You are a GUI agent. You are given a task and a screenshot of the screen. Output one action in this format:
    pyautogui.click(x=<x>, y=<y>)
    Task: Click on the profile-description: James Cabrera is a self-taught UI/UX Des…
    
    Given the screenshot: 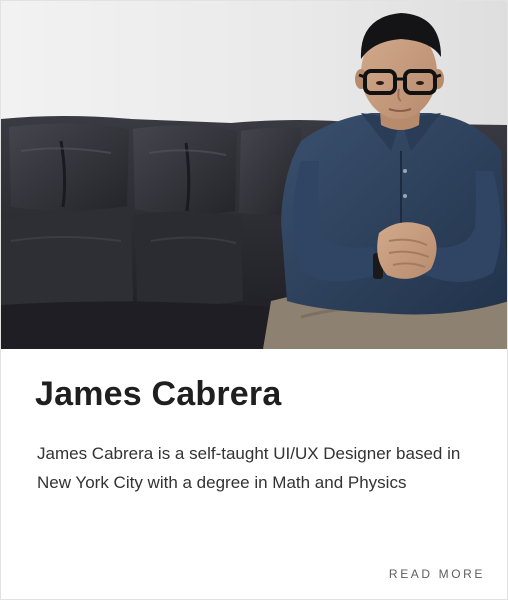 What is the action you would take?
    pyautogui.click(x=249, y=468)
    